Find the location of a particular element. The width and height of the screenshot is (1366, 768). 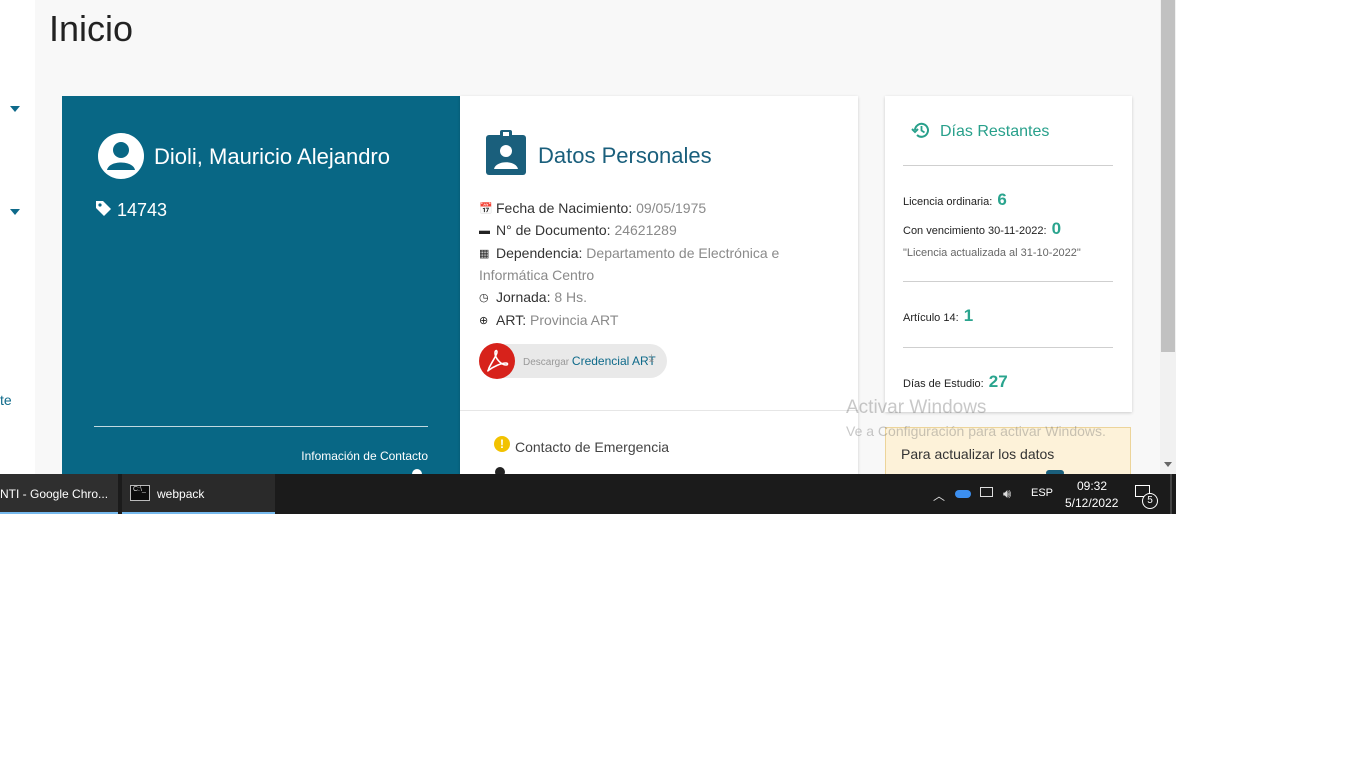

document-row: ▬ N° de Documento: 24621289 is located at coordinates (644, 231).